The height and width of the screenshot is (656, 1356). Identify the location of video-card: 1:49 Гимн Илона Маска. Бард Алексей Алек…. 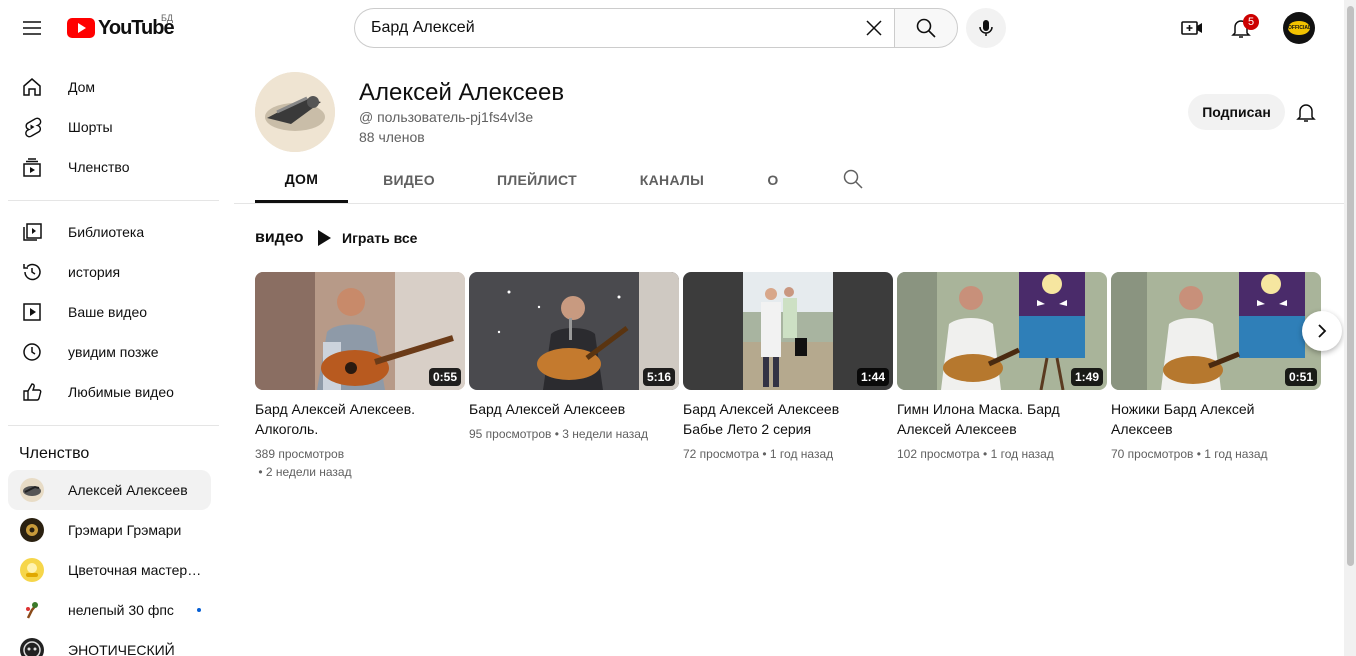
(1002, 367).